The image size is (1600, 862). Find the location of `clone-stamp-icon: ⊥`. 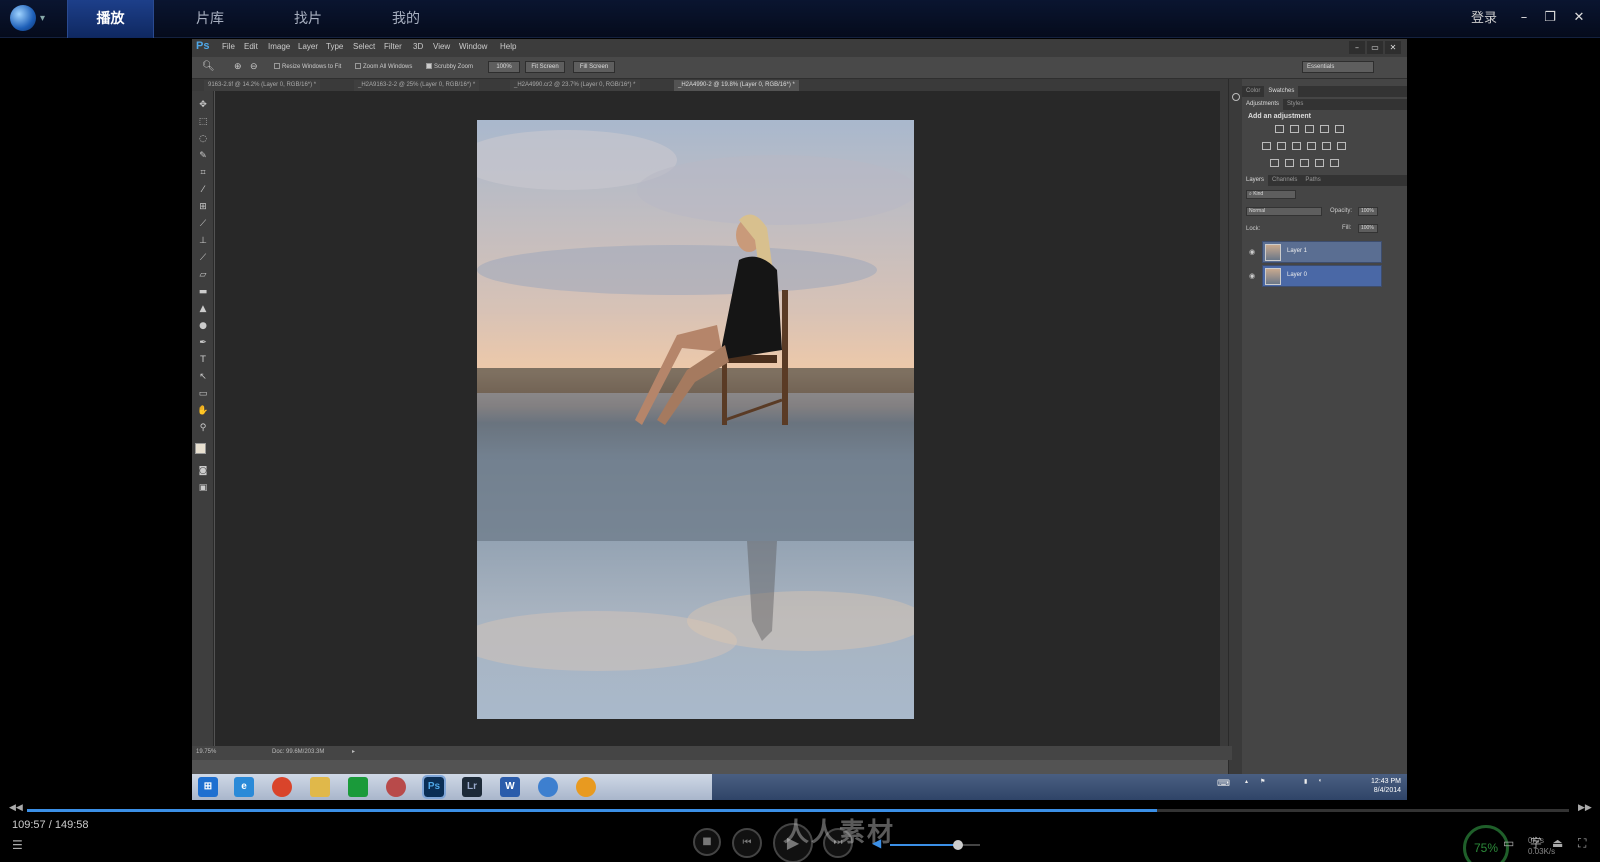

clone-stamp-icon: ⊥ is located at coordinates (203, 241).